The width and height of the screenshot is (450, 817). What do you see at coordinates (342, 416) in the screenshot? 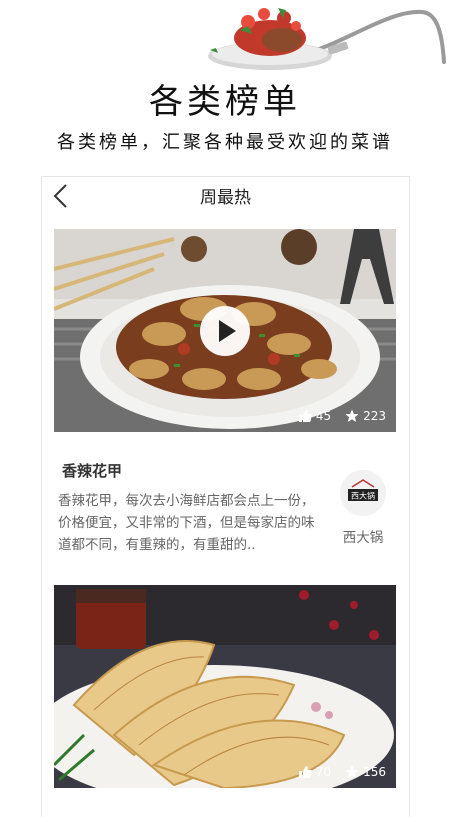
I see `recipe-stats: 45 223` at bounding box center [342, 416].